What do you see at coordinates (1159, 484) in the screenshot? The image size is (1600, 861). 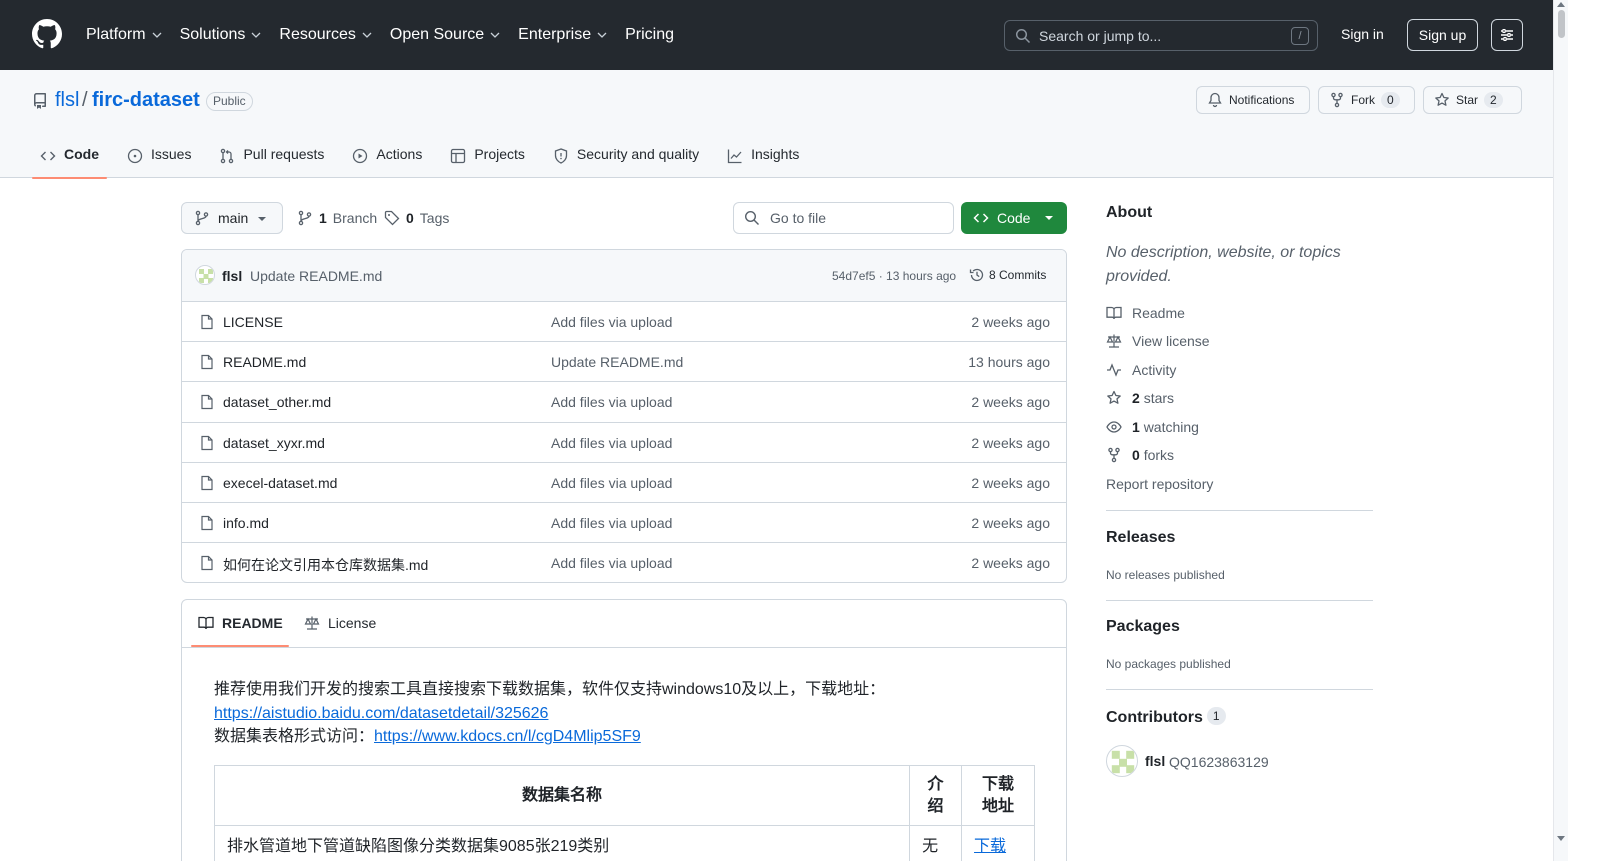 I see `report-repository-link: Report repository` at bounding box center [1159, 484].